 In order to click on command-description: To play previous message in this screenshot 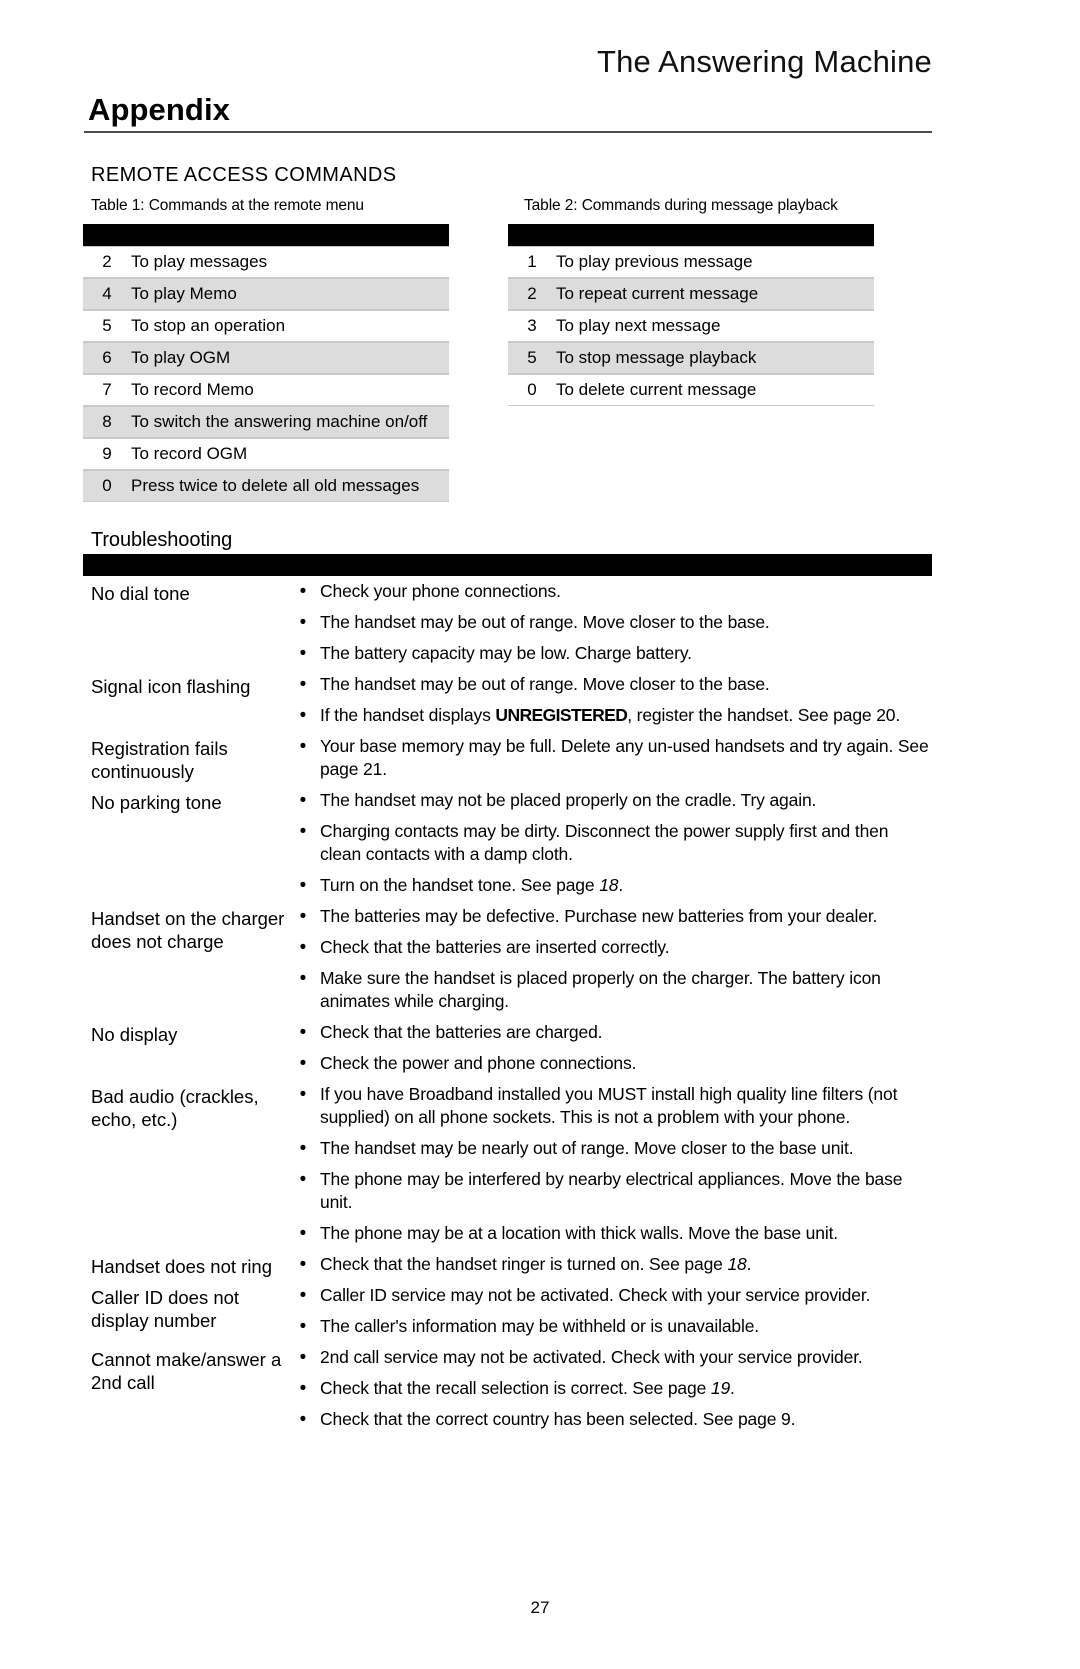, I will do `click(654, 261)`.